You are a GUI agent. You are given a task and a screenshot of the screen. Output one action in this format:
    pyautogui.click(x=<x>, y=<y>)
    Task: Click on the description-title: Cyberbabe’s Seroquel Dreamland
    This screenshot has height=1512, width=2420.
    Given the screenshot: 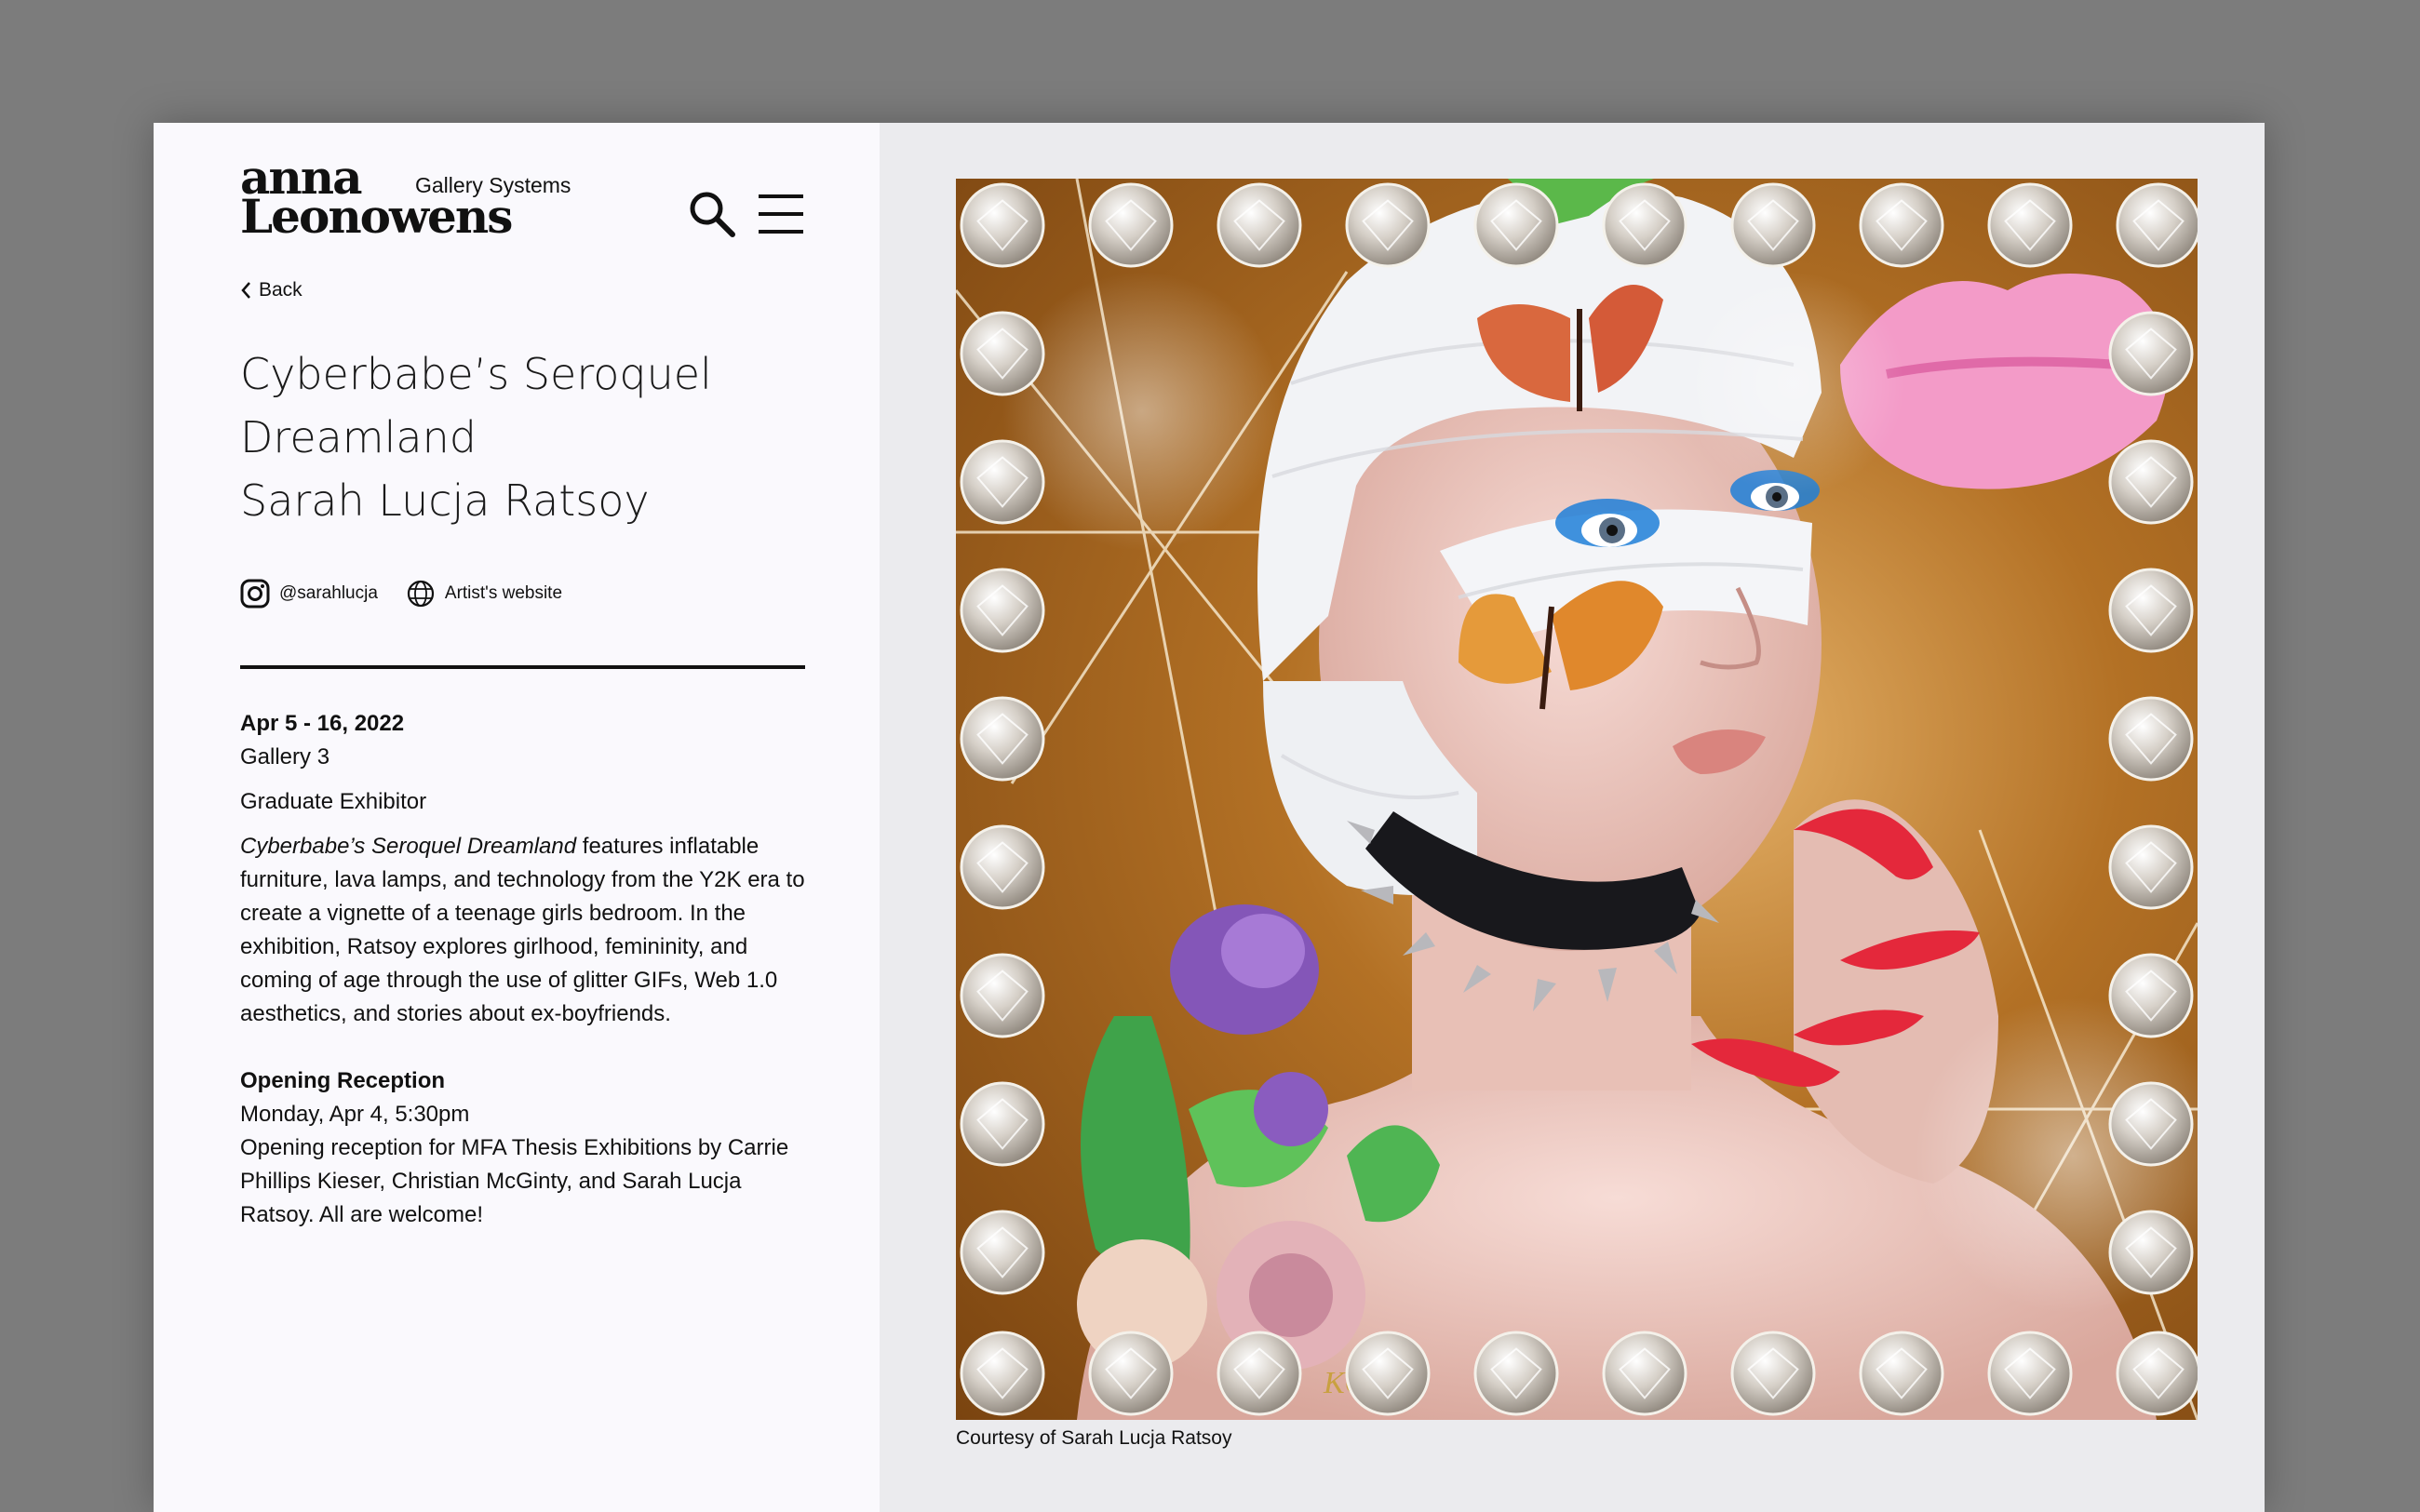 What is the action you would take?
    pyautogui.click(x=408, y=846)
    